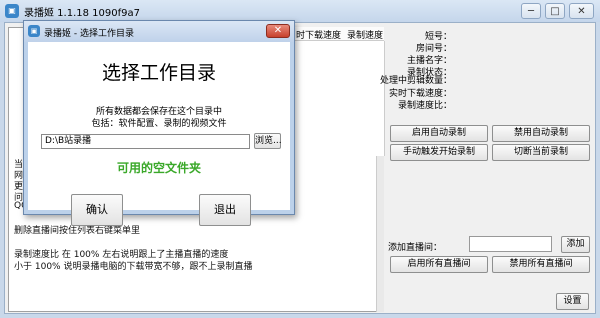  I want to click on dialog-app-icon: ▣, so click(34, 31).